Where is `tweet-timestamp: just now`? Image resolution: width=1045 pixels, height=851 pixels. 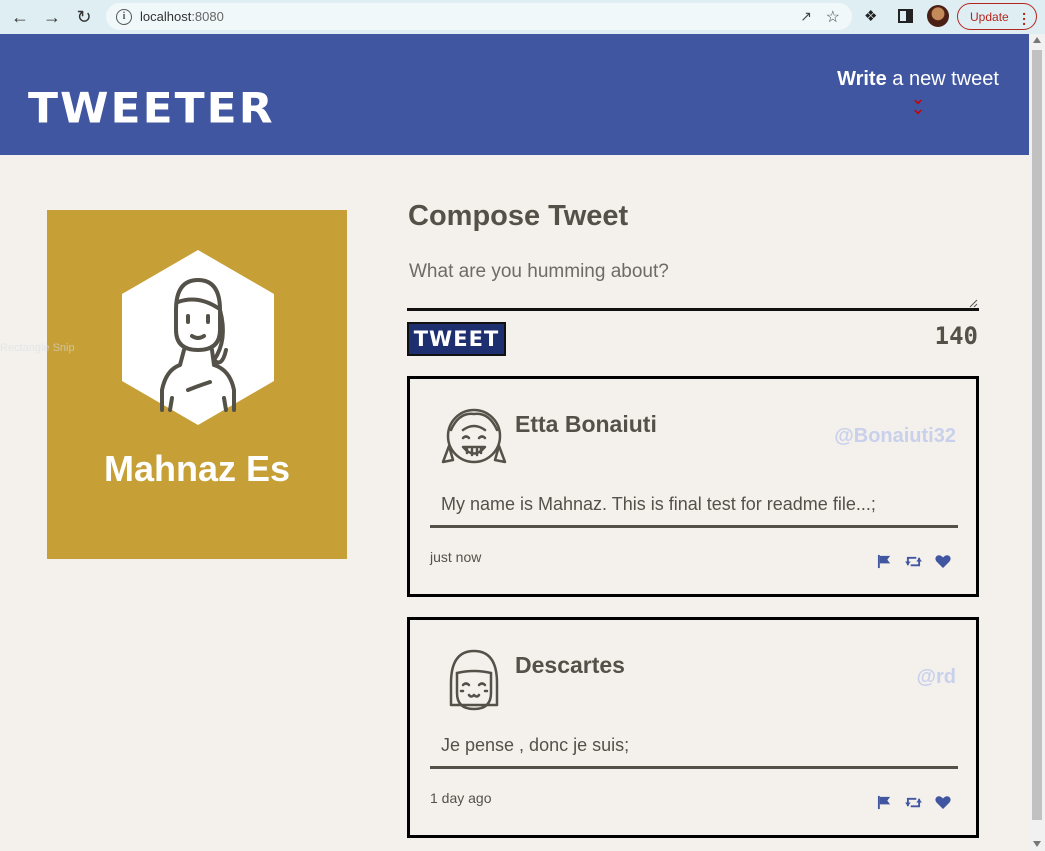
tweet-timestamp: just now is located at coordinates (456, 557).